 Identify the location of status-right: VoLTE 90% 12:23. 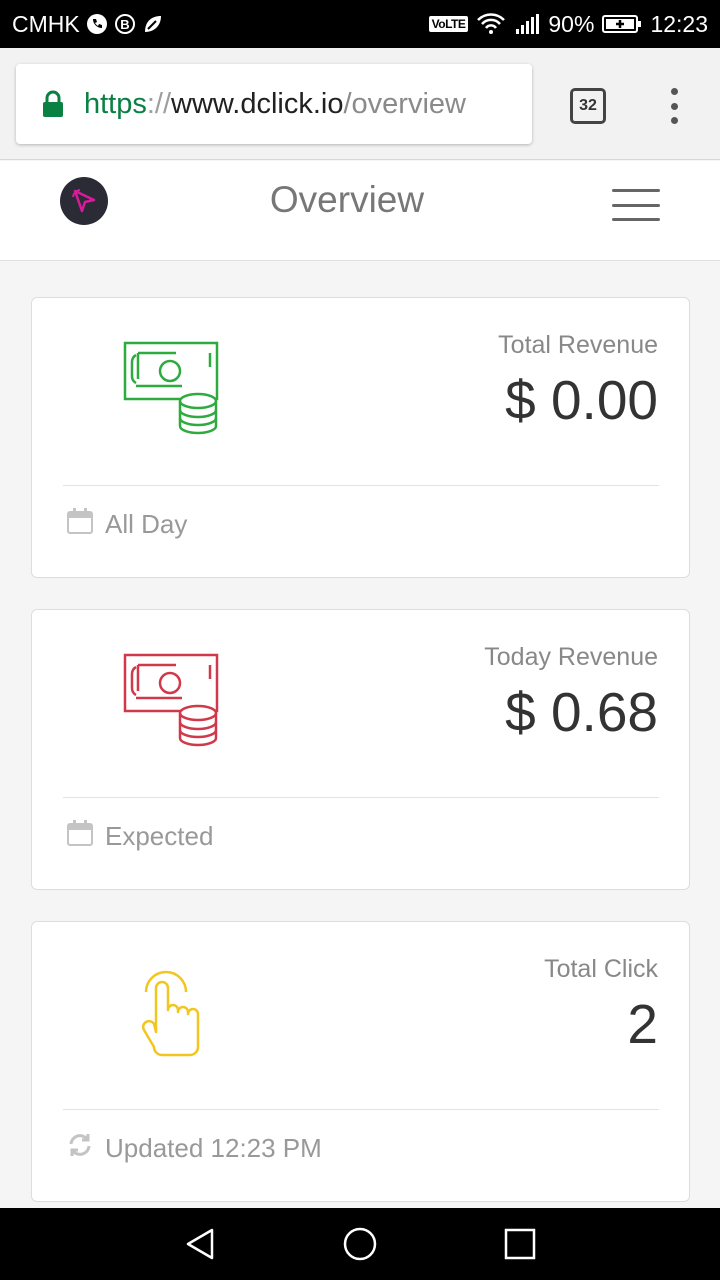
(568, 24).